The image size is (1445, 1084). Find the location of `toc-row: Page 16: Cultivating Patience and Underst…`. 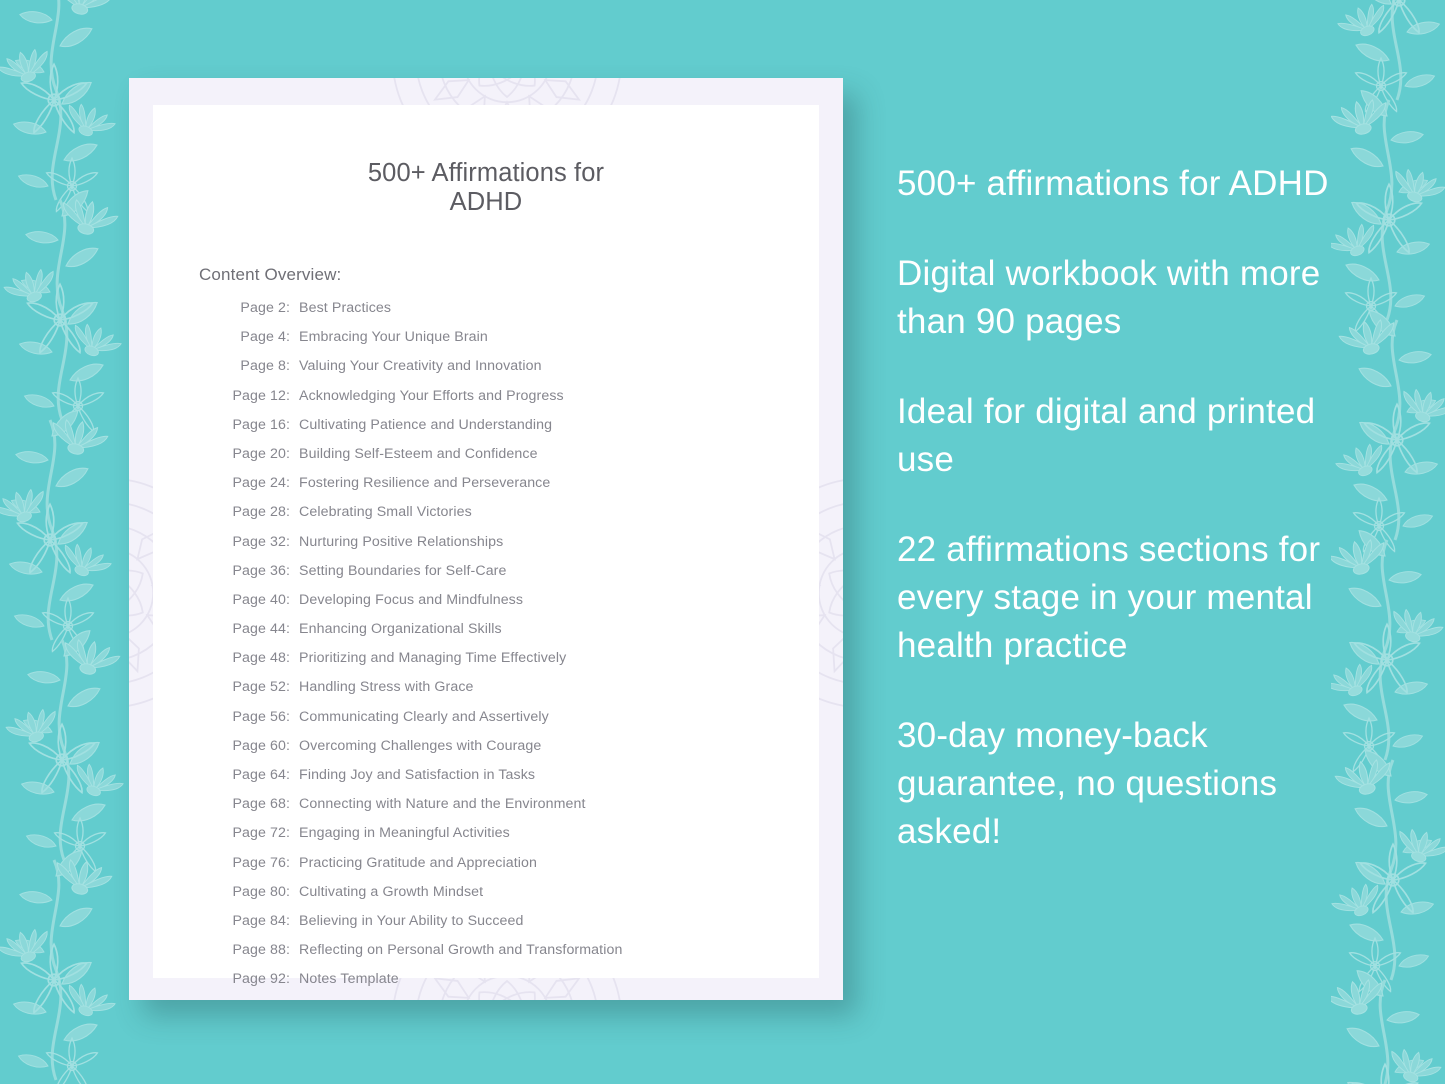

toc-row: Page 16: Cultivating Patience and Underst… is located at coordinates (521, 431).